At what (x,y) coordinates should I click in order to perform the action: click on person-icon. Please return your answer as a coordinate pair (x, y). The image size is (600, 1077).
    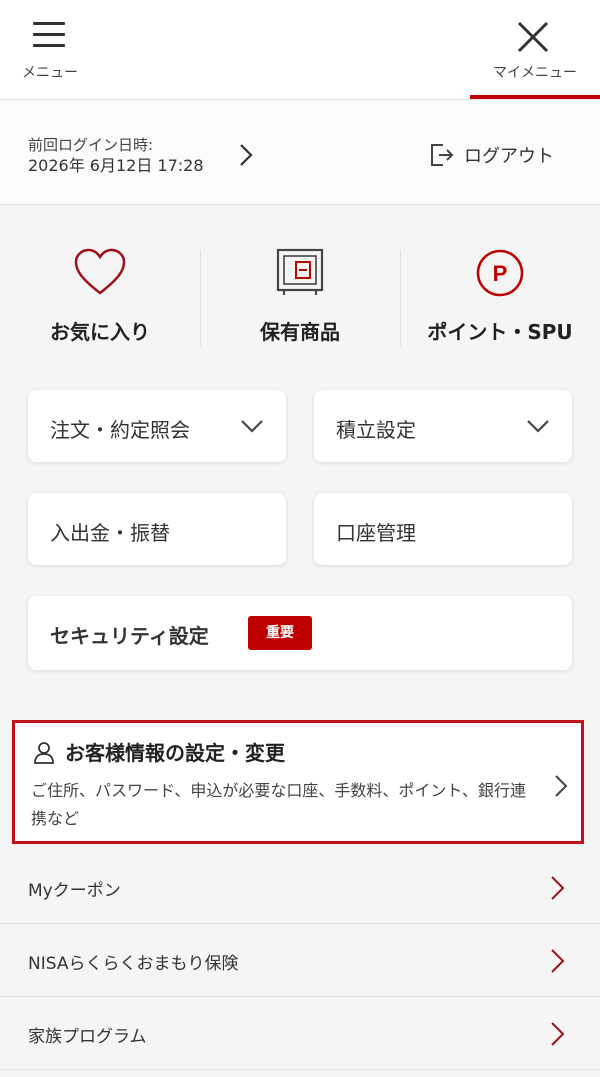
    Looking at the image, I should click on (44, 753).